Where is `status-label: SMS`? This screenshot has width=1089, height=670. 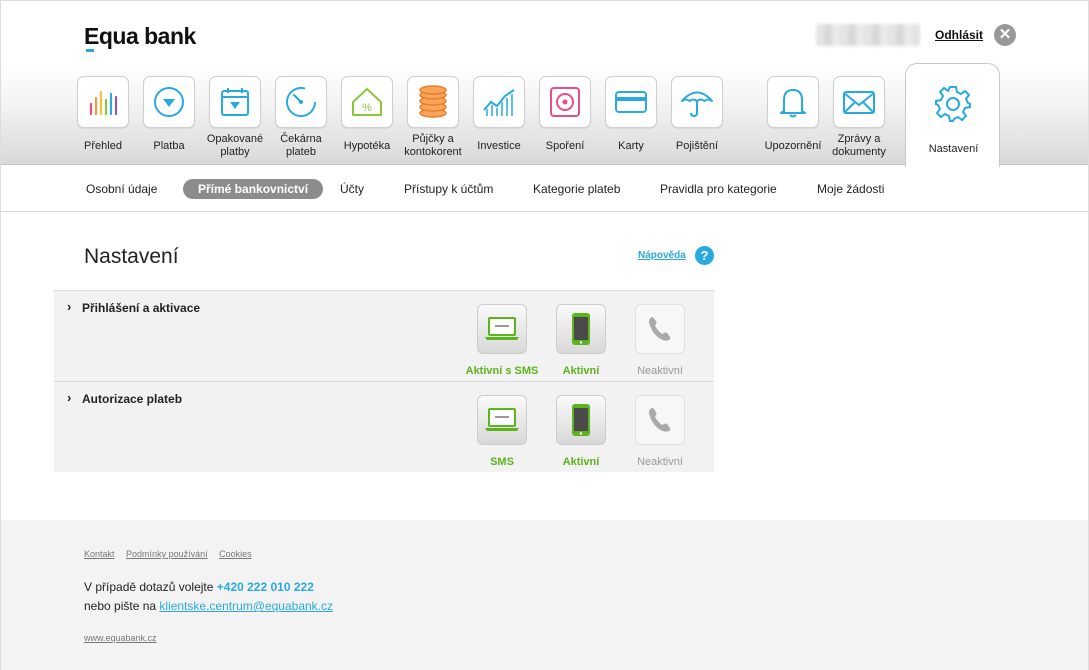
status-label: SMS is located at coordinates (502, 462).